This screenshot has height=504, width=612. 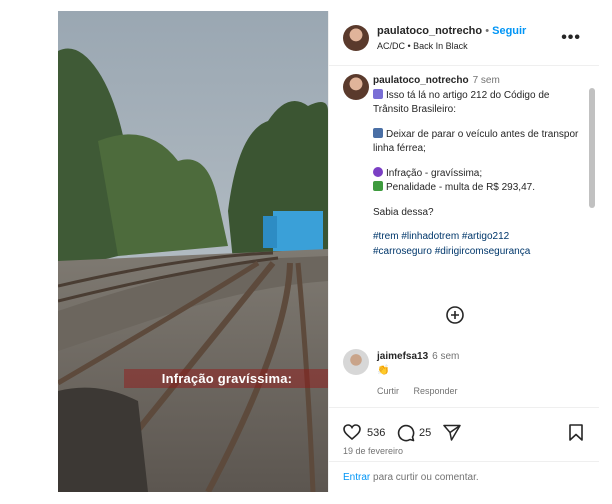 What do you see at coordinates (378, 186) in the screenshot?
I see `money-icon` at bounding box center [378, 186].